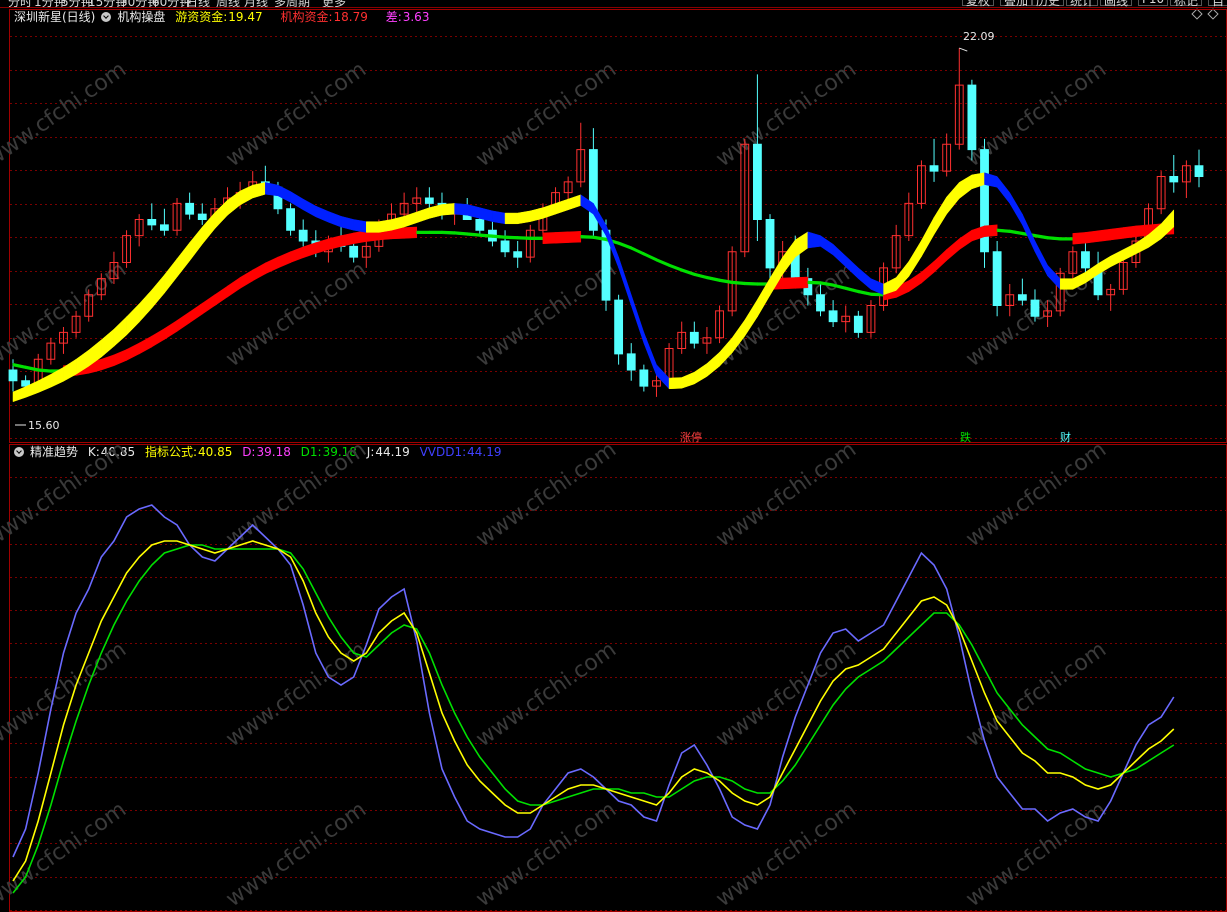 This screenshot has width=1227, height=912. Describe the element at coordinates (1186, 3) in the screenshot. I see `toolbar-button: 标记` at that location.